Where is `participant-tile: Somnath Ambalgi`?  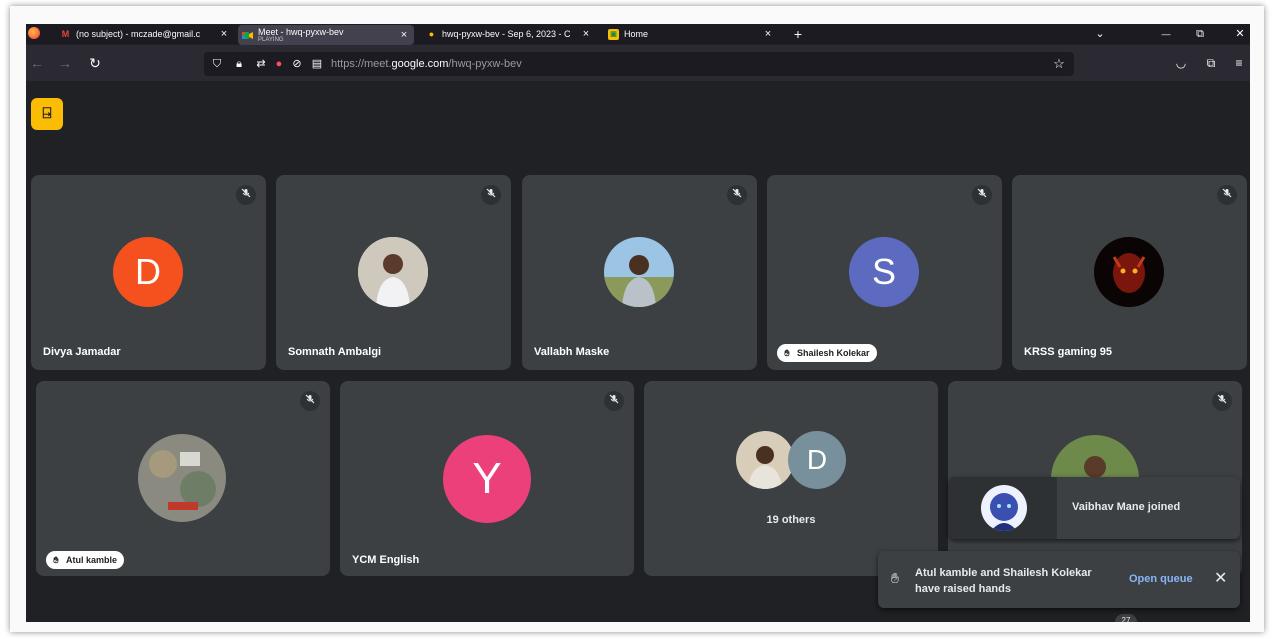
participant-tile: Somnath Ambalgi is located at coordinates (393, 272).